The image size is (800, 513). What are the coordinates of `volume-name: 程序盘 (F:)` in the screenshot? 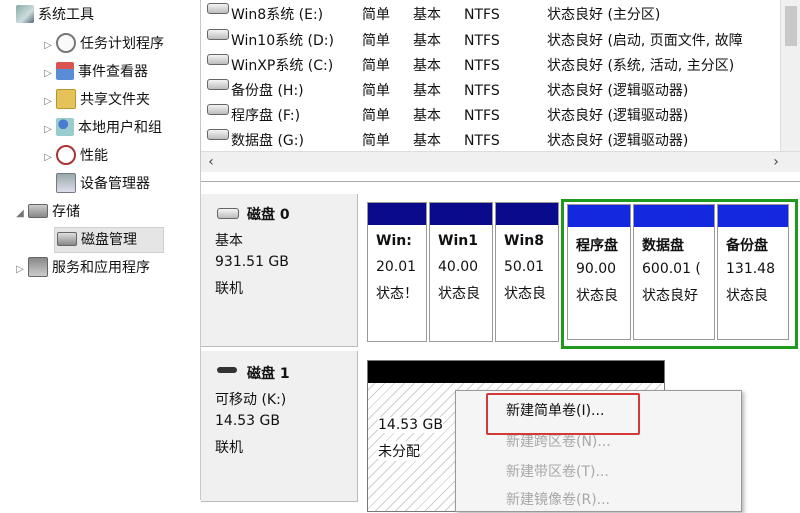 It's located at (266, 116).